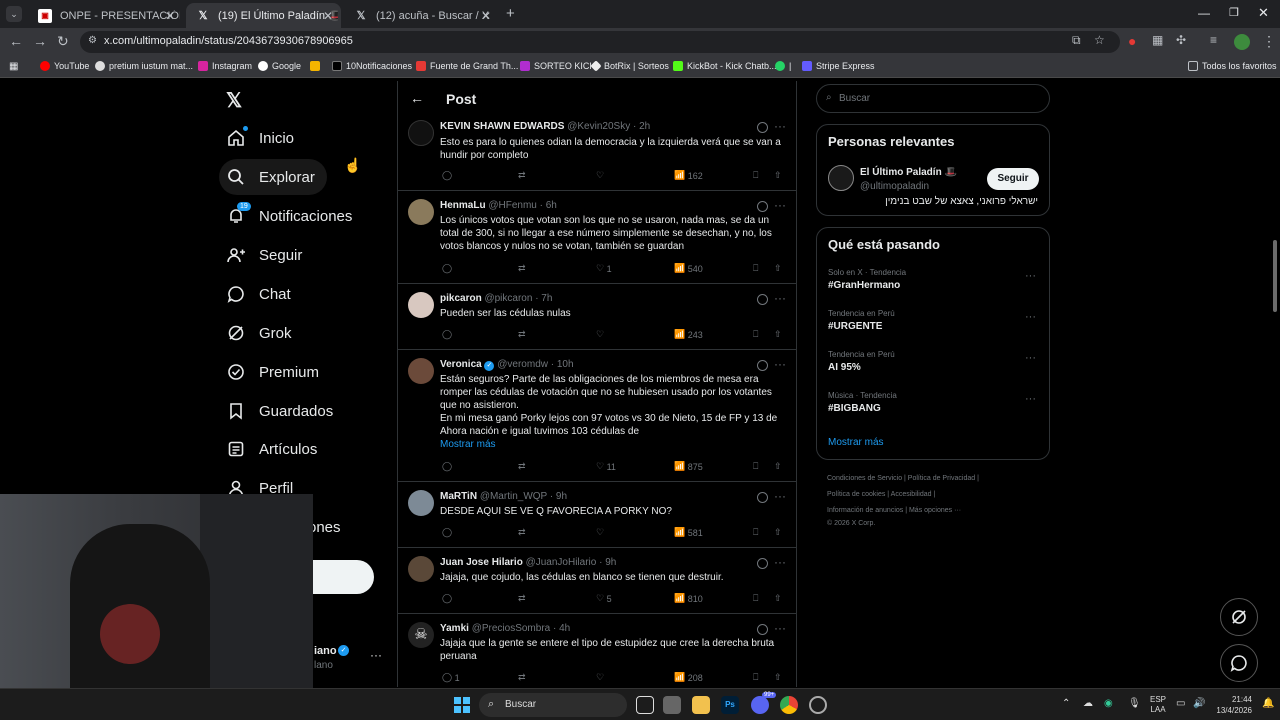  I want to click on discord-icon, so click(760, 705).